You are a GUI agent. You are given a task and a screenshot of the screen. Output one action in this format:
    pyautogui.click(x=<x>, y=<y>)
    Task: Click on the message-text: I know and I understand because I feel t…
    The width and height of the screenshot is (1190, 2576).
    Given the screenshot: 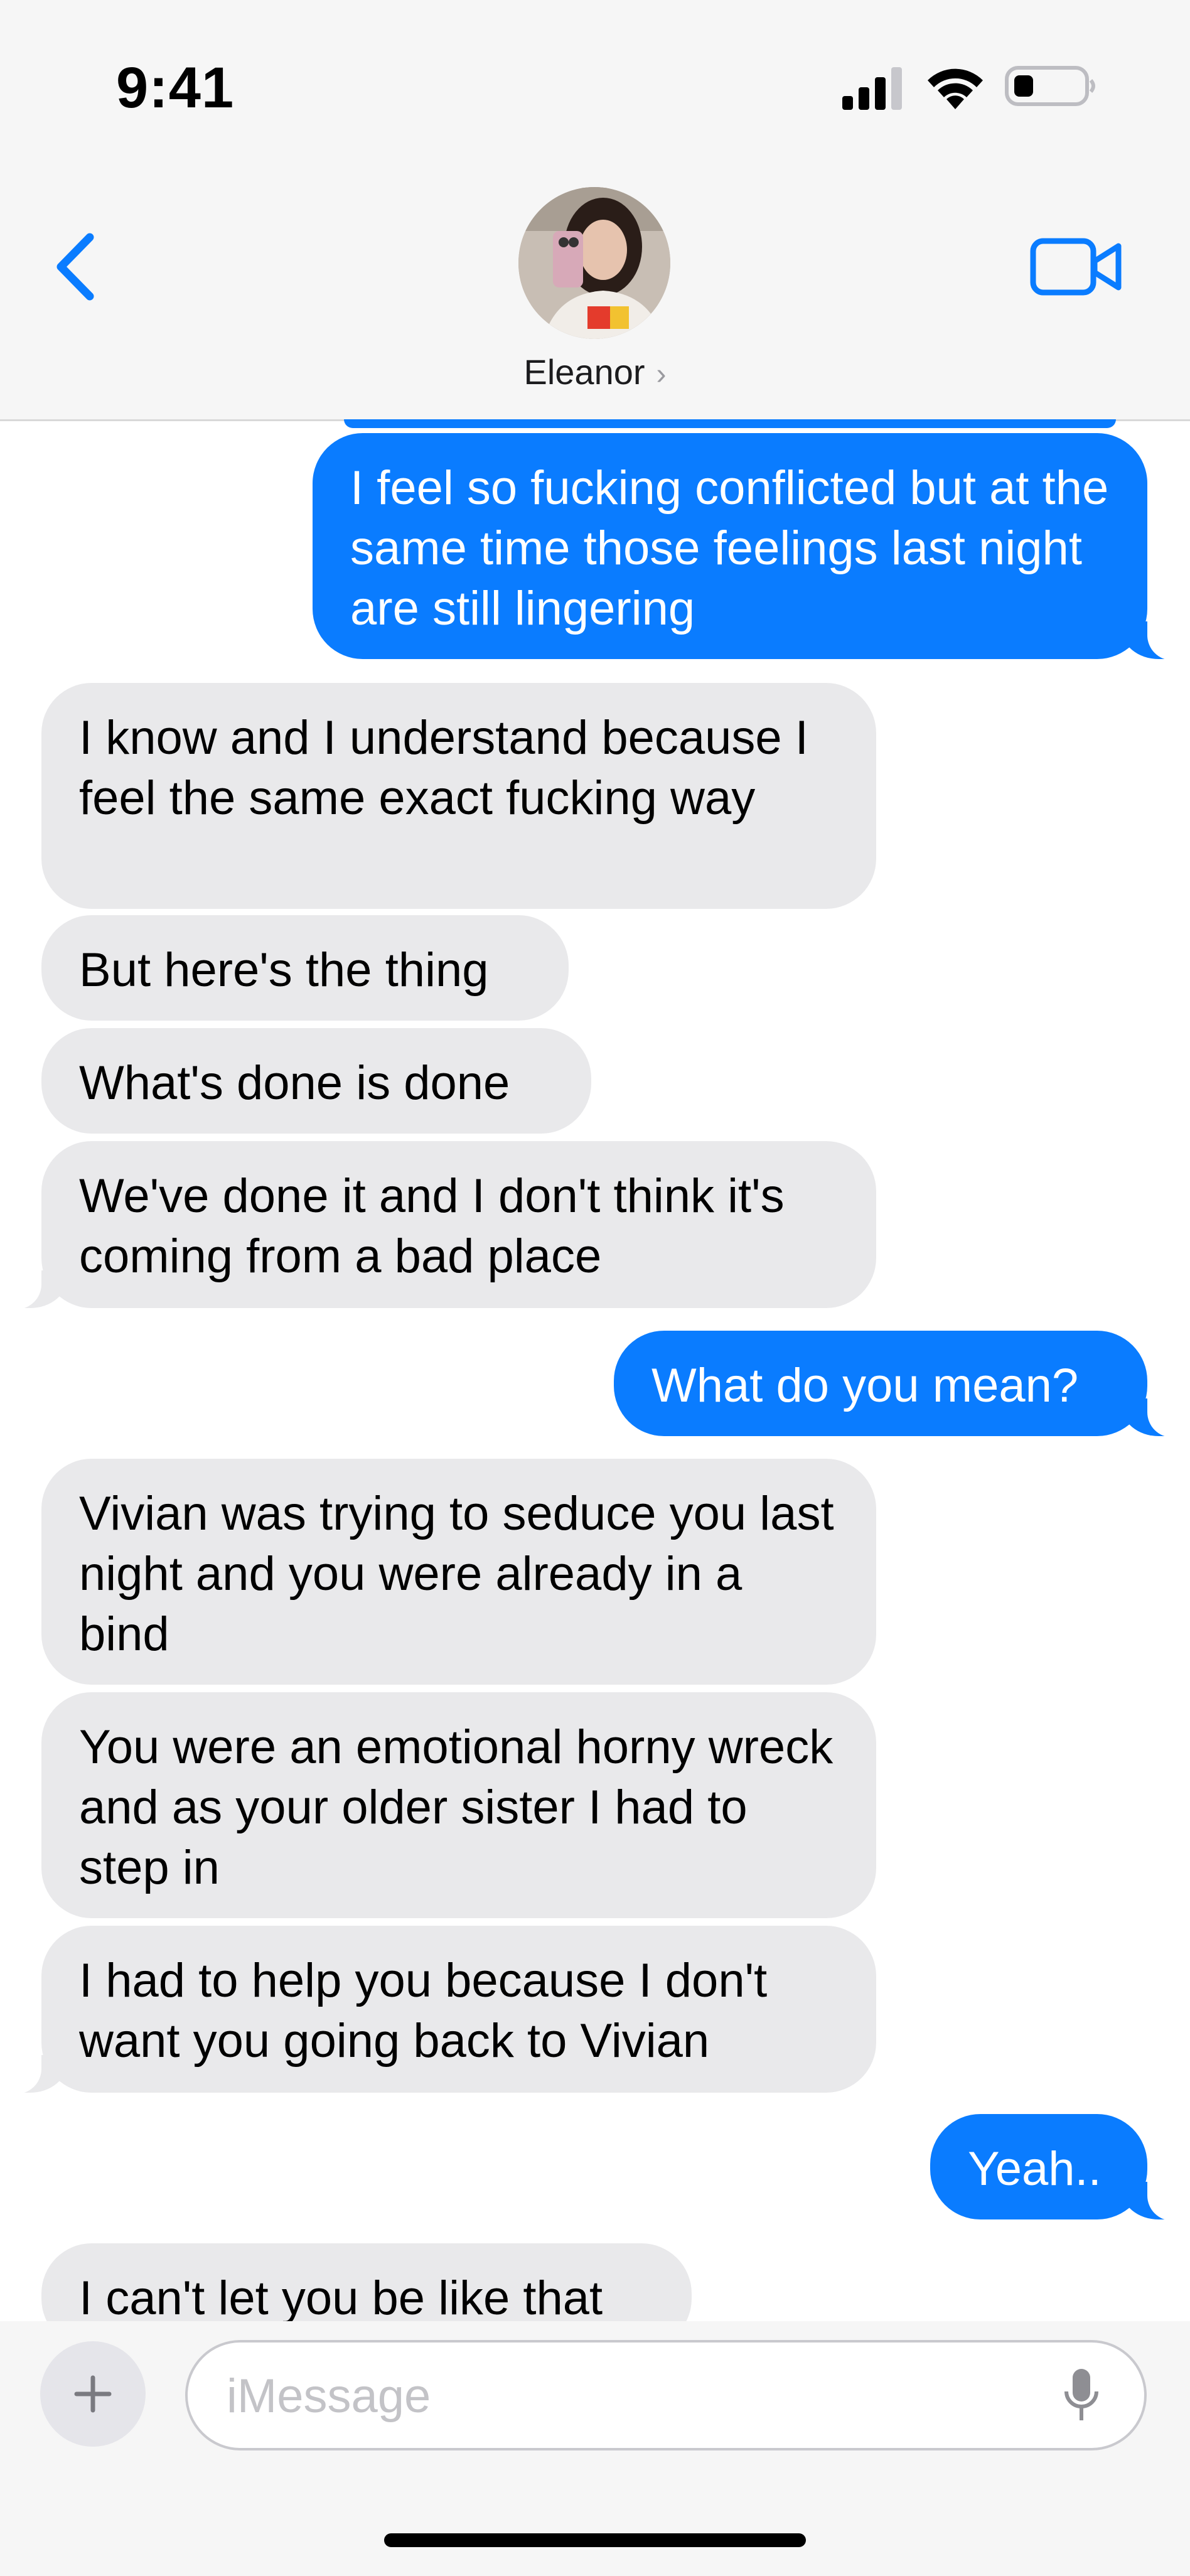 What is the action you would take?
    pyautogui.click(x=443, y=768)
    